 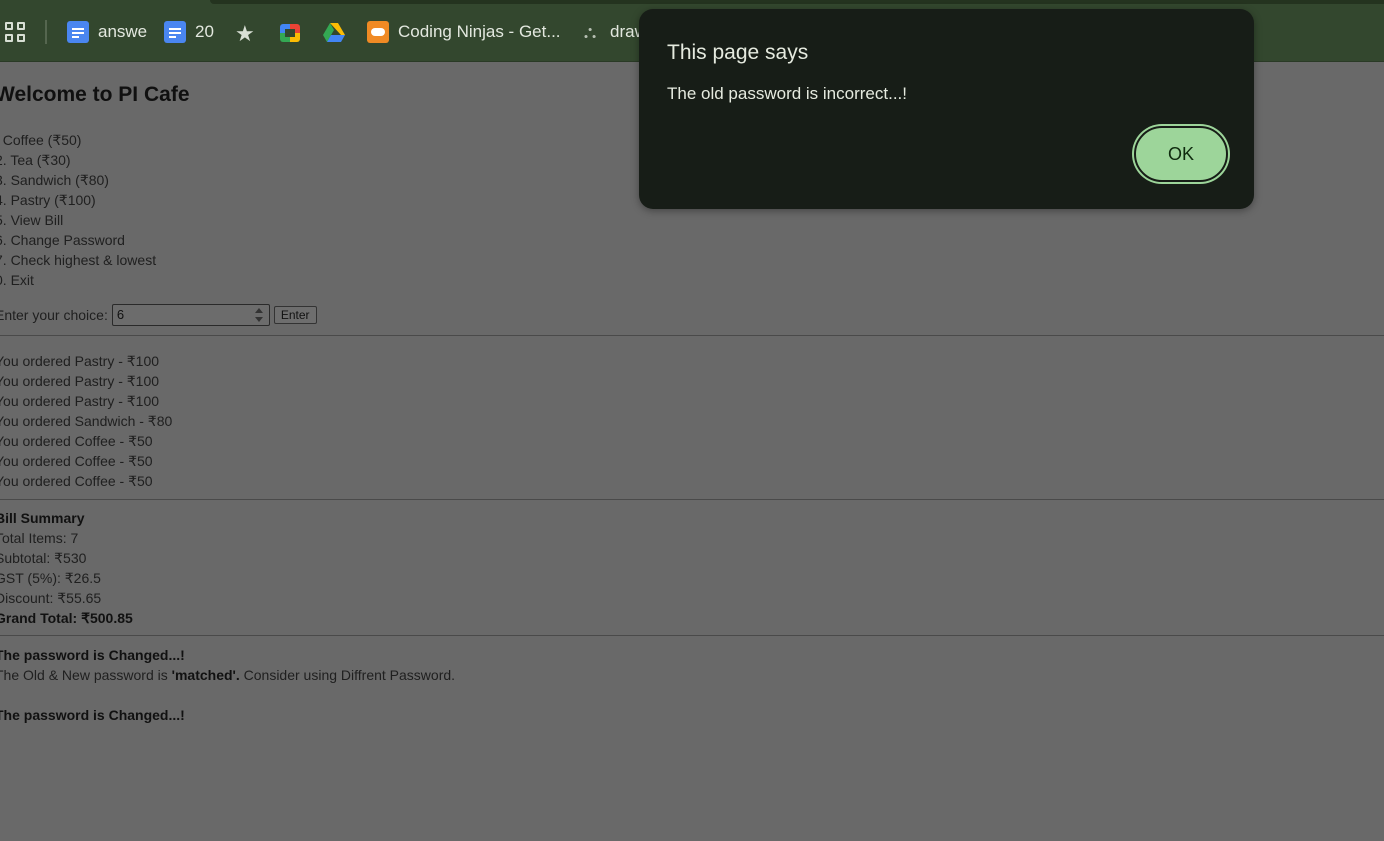 What do you see at coordinates (258, 310) in the screenshot?
I see `spinner-up-icon` at bounding box center [258, 310].